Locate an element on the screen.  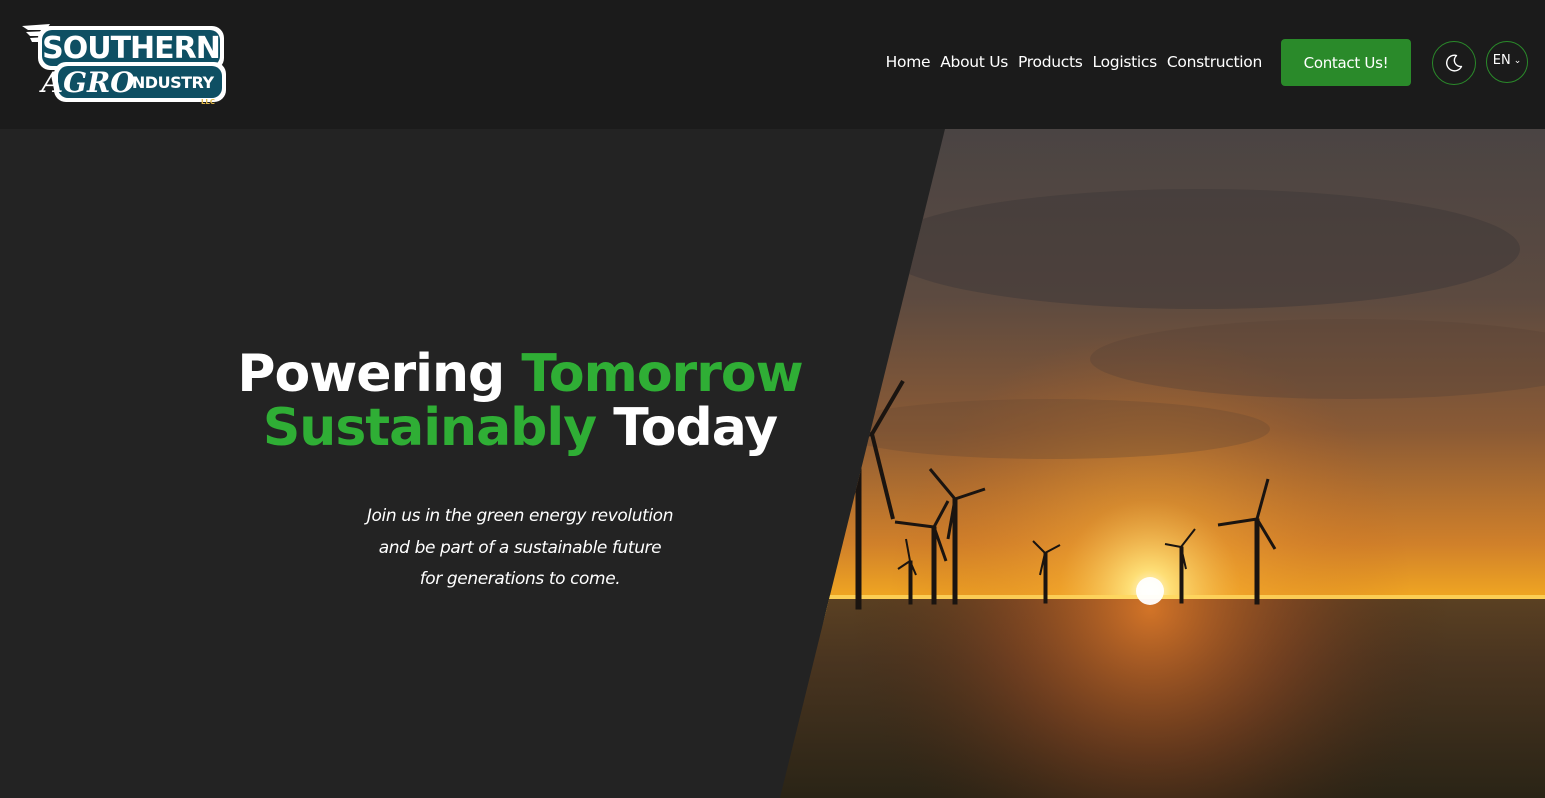
logo-graphic: SOUTHERN AGRO INDUSTRY LLC is located at coordinates (124, 65).